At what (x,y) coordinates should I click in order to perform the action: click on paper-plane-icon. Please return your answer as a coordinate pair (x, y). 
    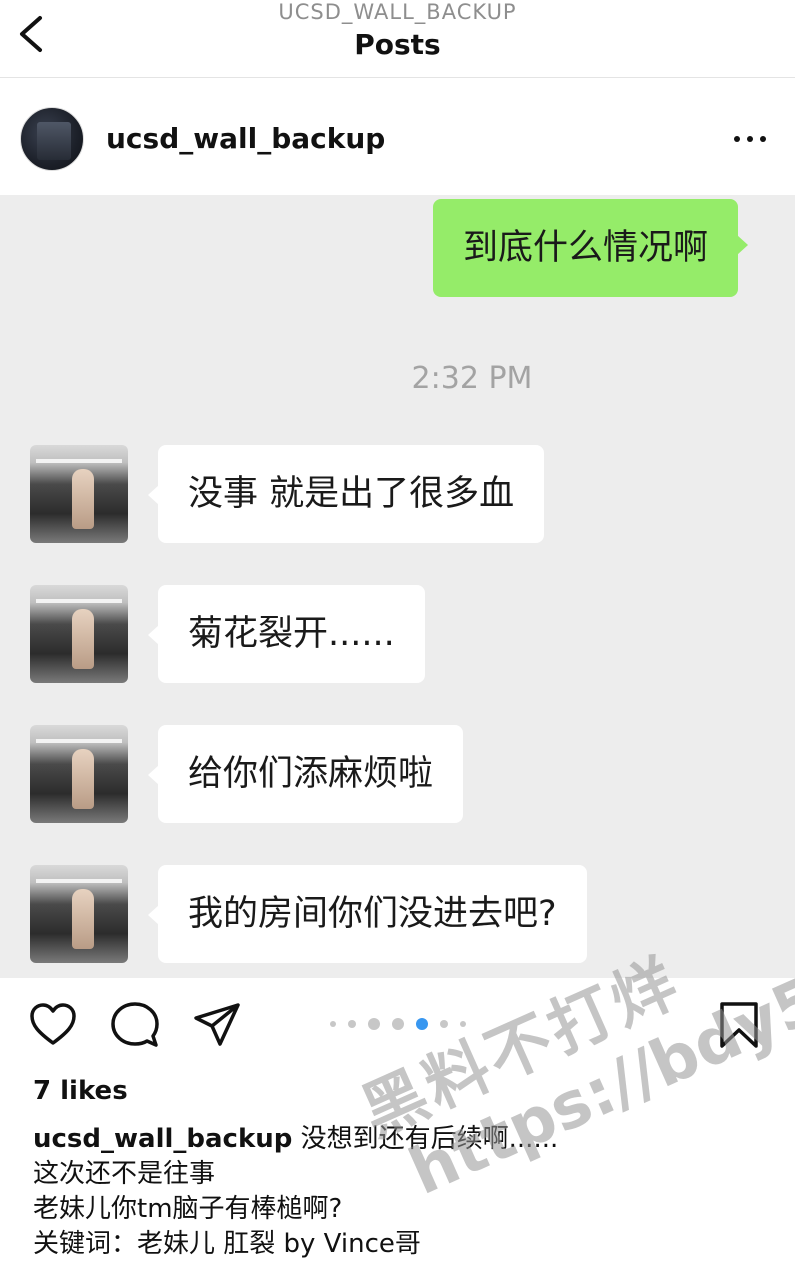
    Looking at the image, I should click on (217, 1024).